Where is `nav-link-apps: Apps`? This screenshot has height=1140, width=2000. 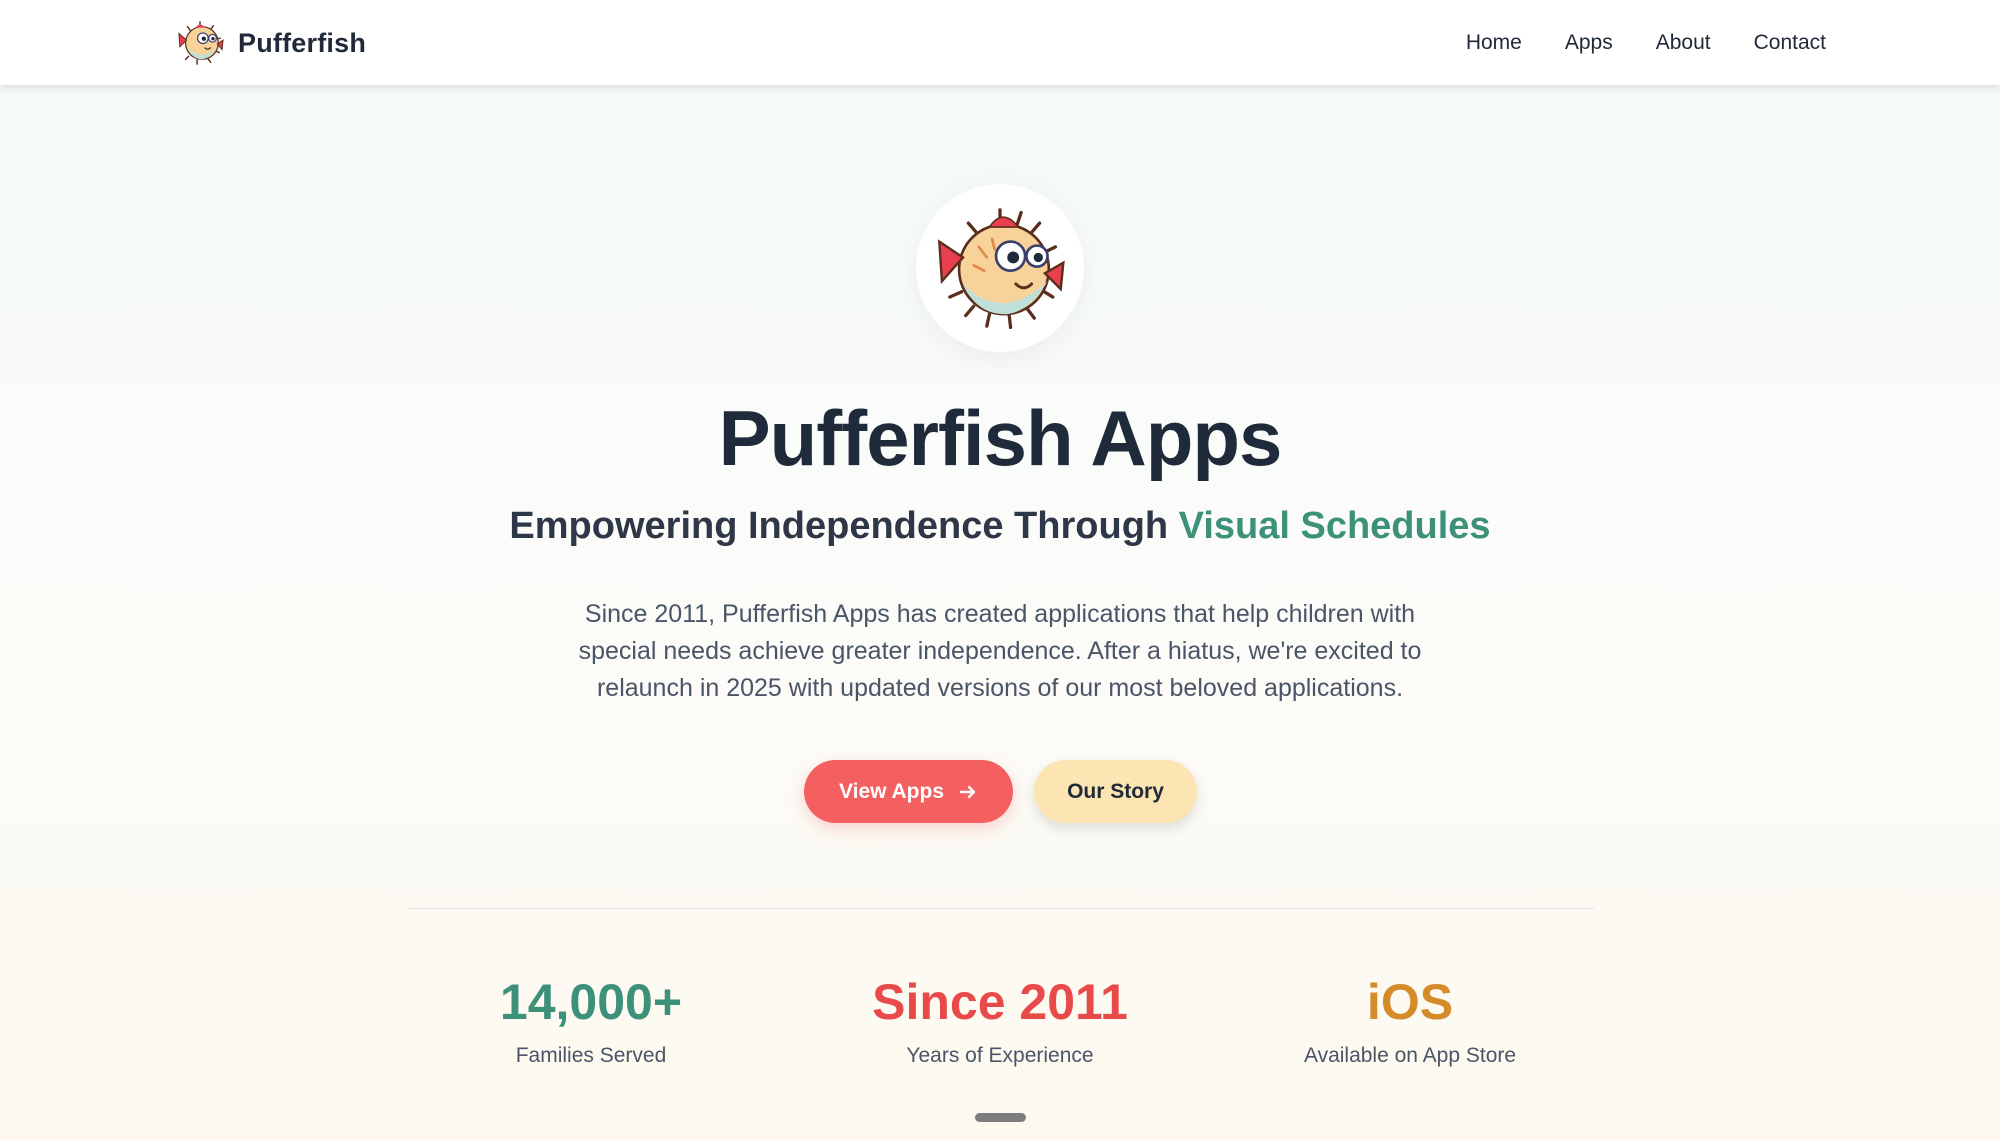 nav-link-apps: Apps is located at coordinates (1589, 43).